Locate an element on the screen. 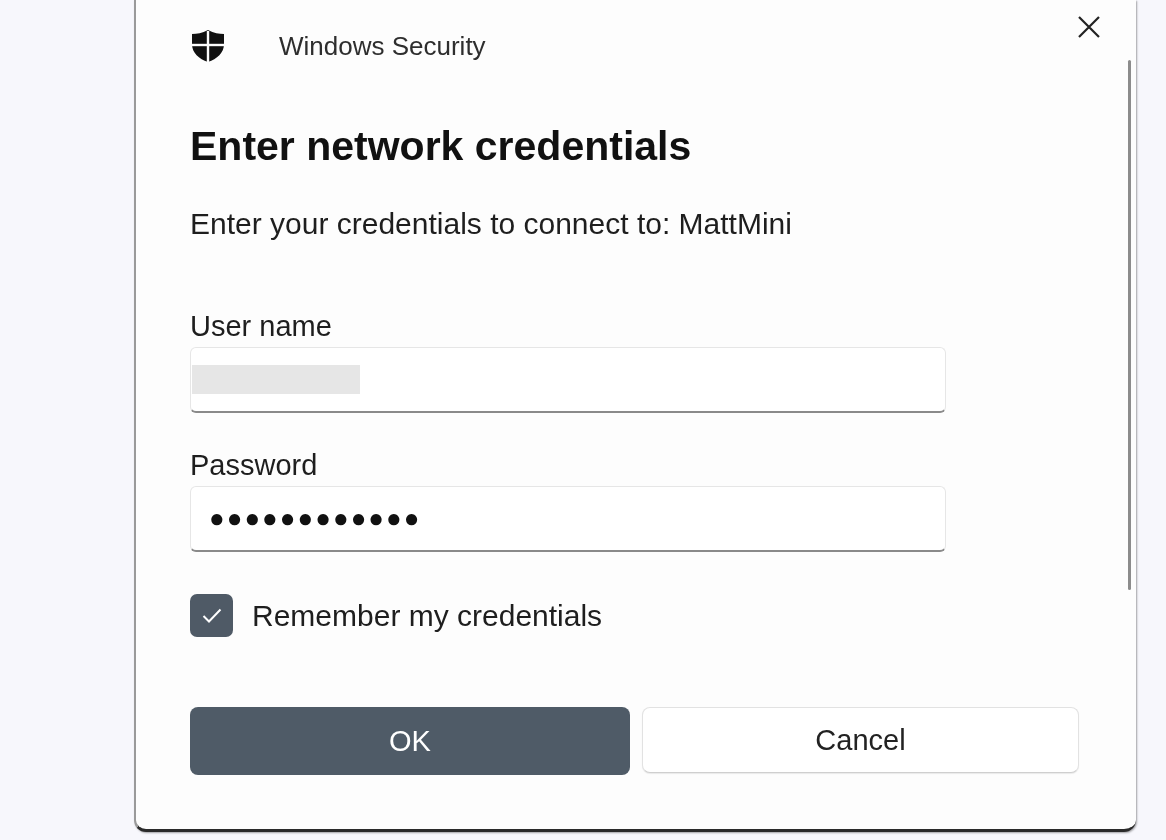  check-icon is located at coordinates (211, 615).